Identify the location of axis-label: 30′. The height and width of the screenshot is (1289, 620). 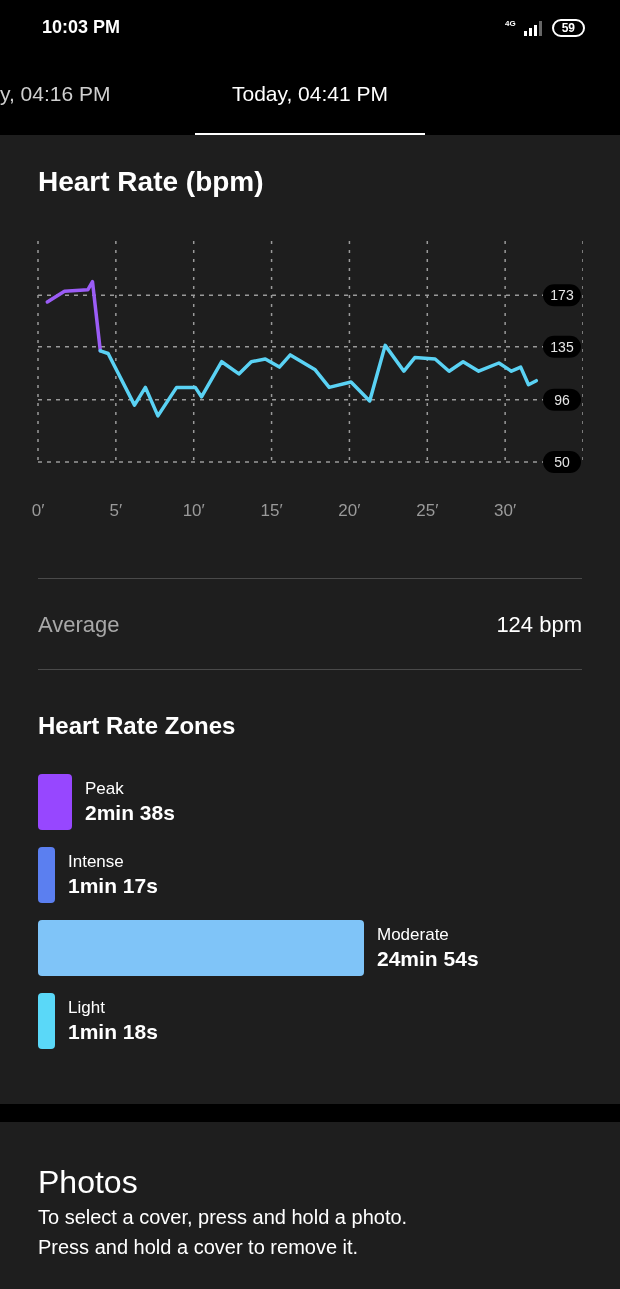
(505, 510).